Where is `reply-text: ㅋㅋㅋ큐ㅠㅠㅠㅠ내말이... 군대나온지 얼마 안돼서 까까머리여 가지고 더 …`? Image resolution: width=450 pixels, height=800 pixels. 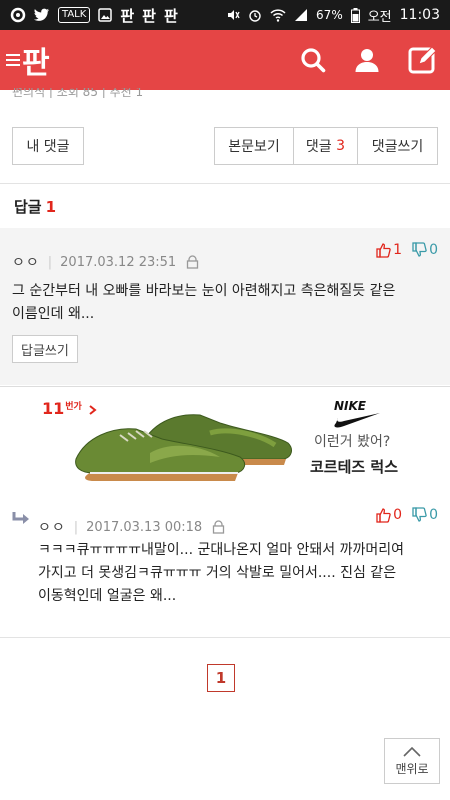
reply-text: ㅋㅋㅋ큐ㅠㅠㅠㅠ내말이... 군대나온지 얼마 안돼서 까까머리여 가지고 더 … is located at coordinates (238, 573).